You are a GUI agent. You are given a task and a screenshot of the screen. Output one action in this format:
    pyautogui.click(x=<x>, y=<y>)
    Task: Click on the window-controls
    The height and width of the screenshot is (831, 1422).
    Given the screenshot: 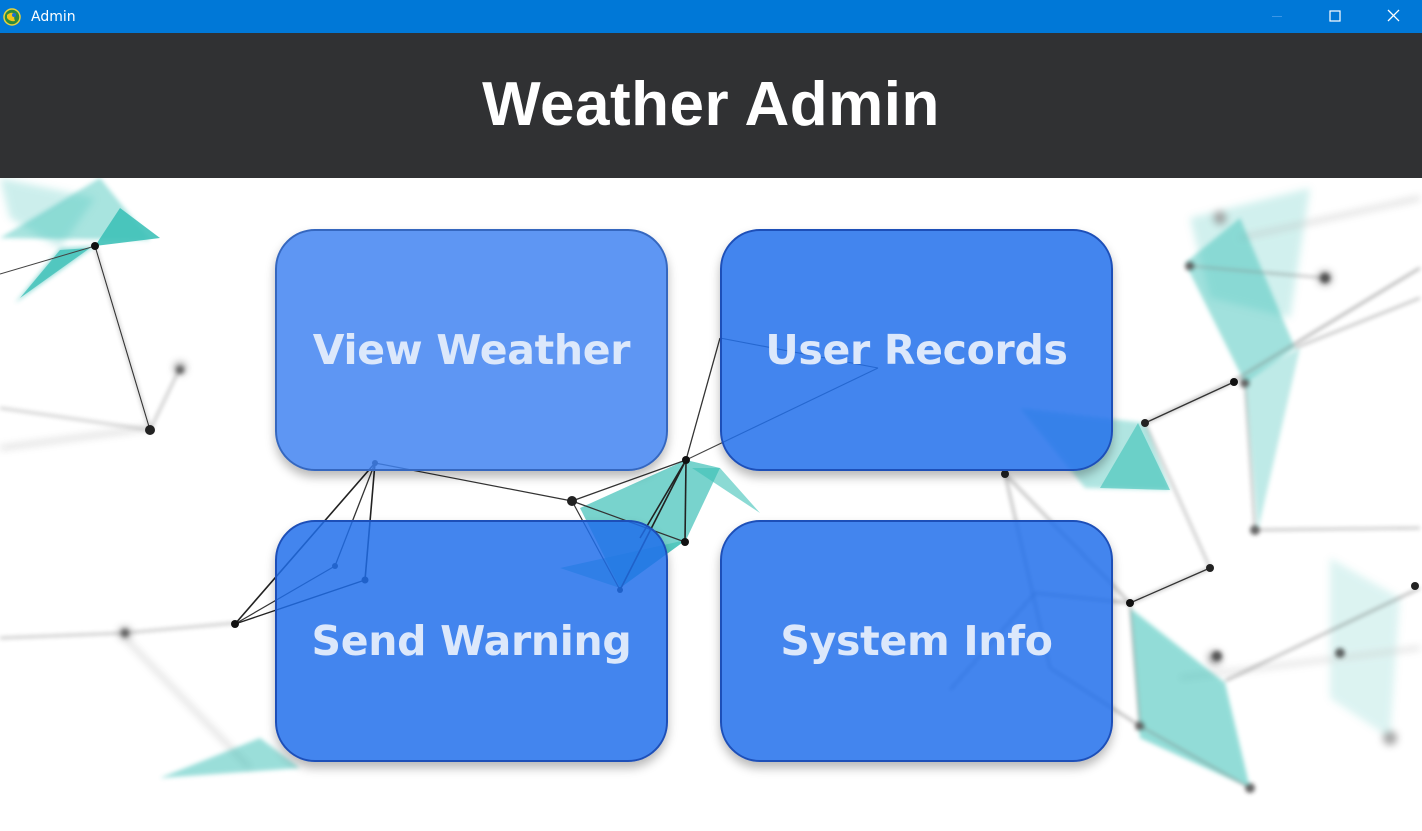 What is the action you would take?
    pyautogui.click(x=1335, y=16)
    